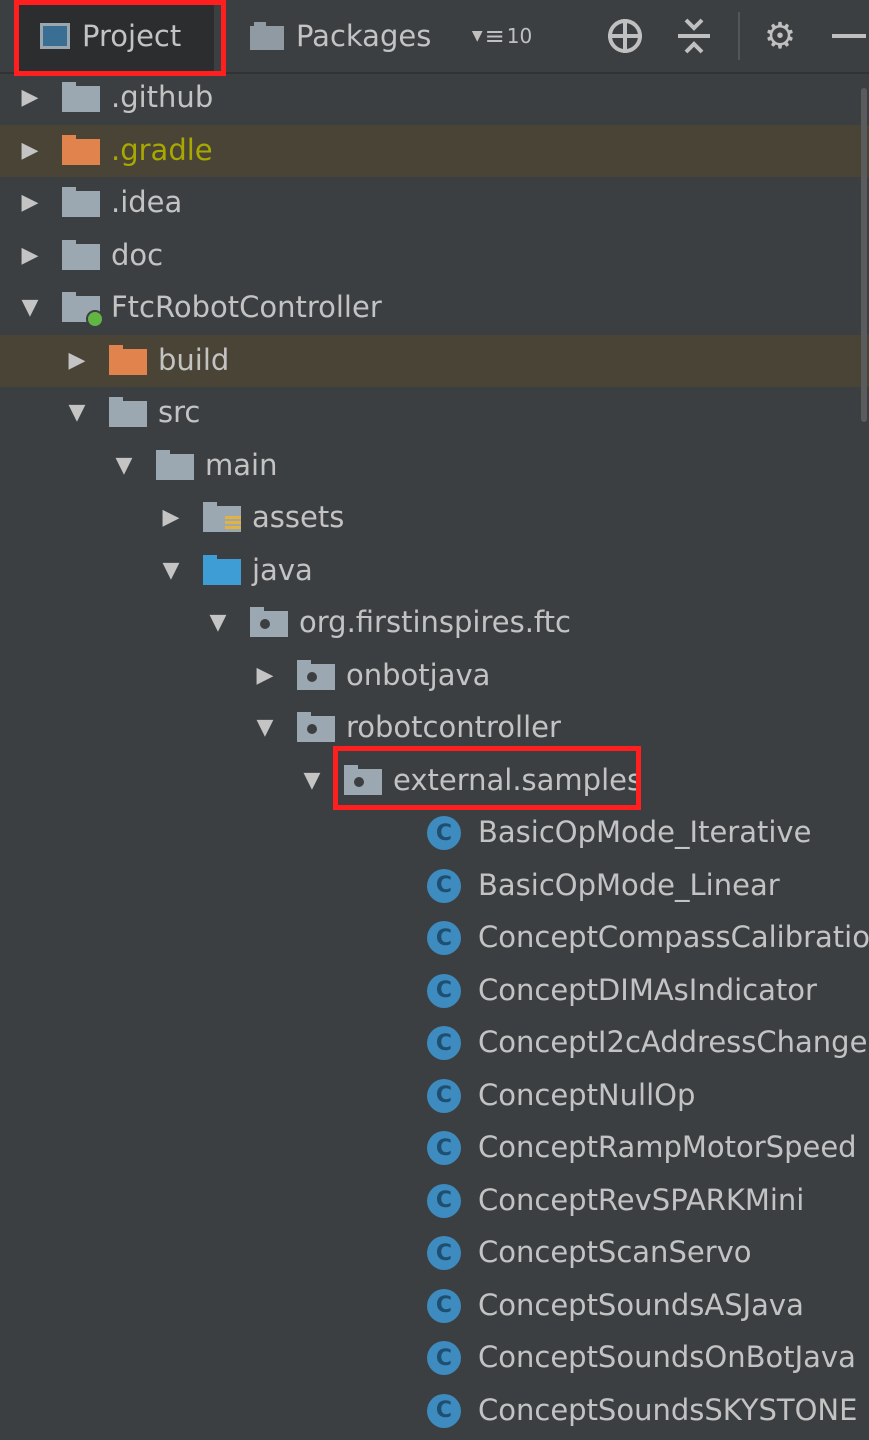  What do you see at coordinates (615, 1252) in the screenshot?
I see `tree-item-label: ConceptScanServo` at bounding box center [615, 1252].